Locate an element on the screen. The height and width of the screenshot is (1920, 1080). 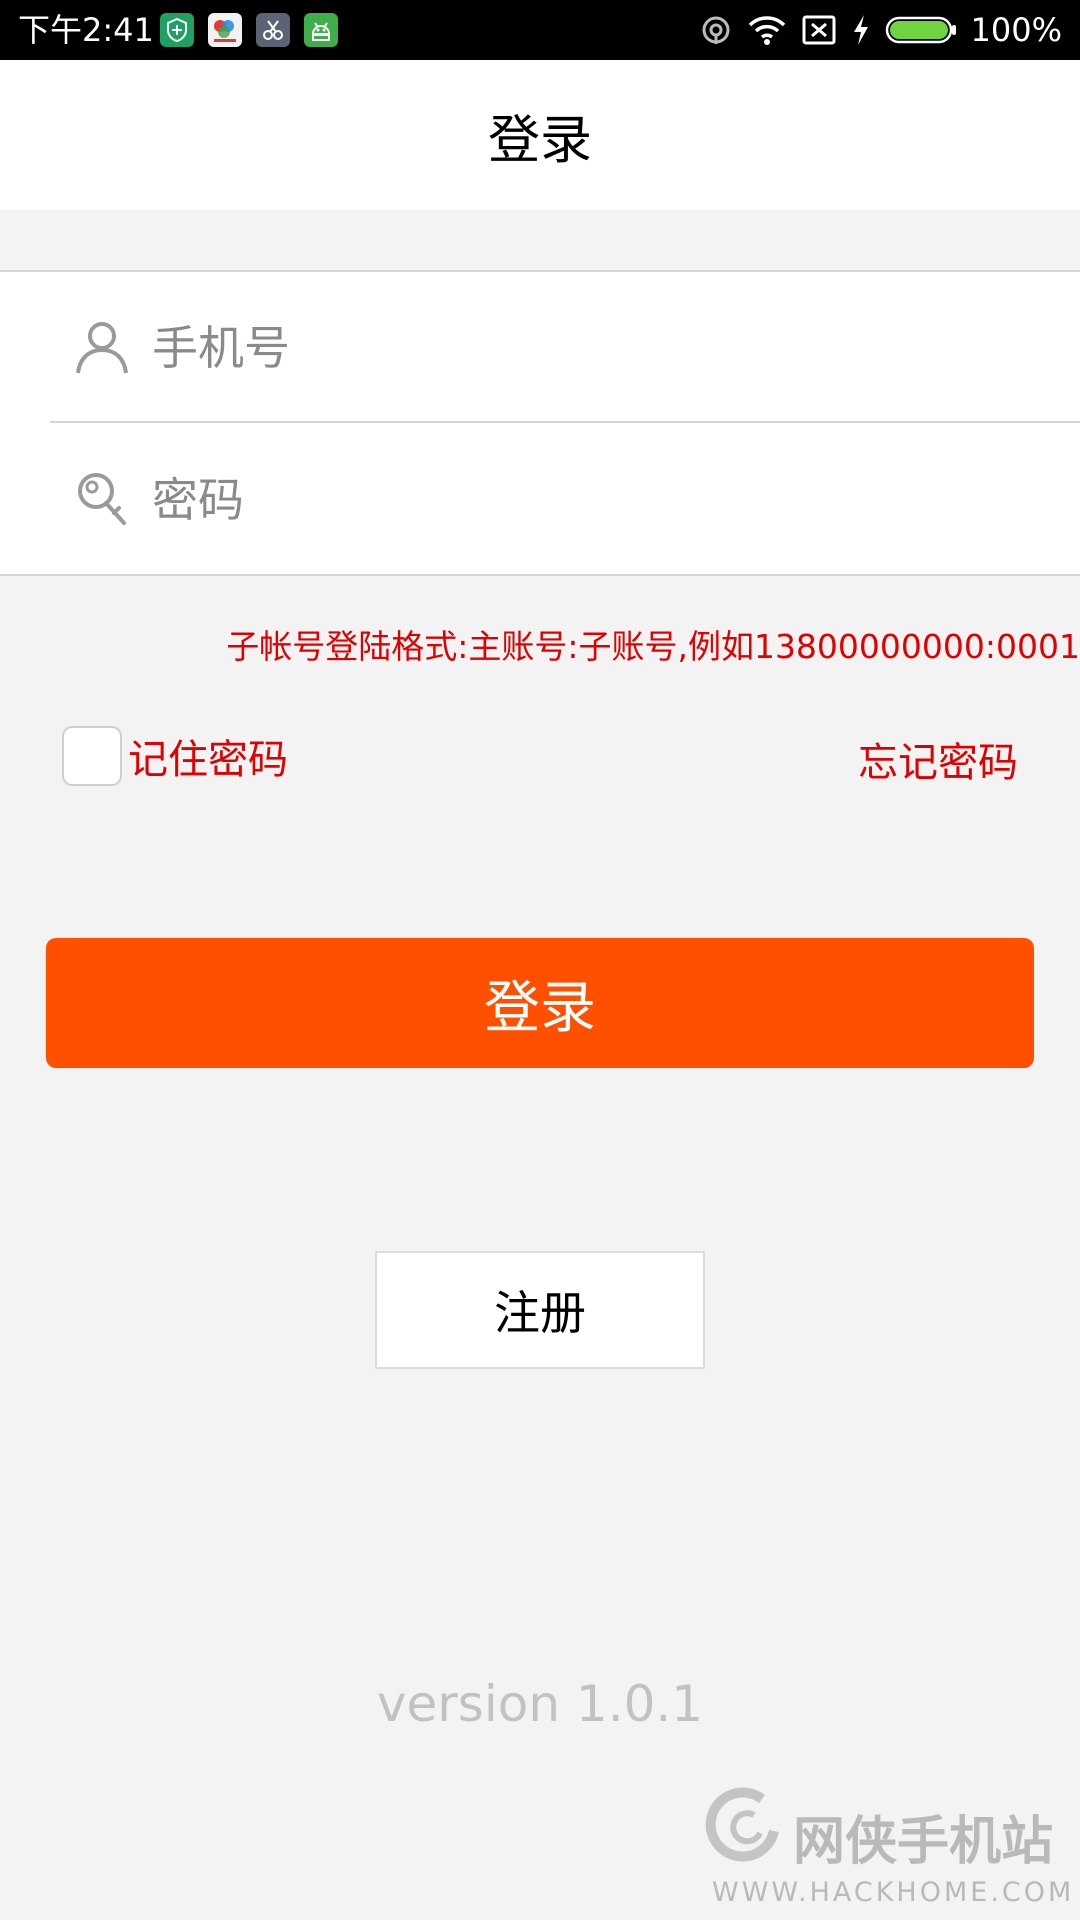
android-app-icon is located at coordinates (321, 30).